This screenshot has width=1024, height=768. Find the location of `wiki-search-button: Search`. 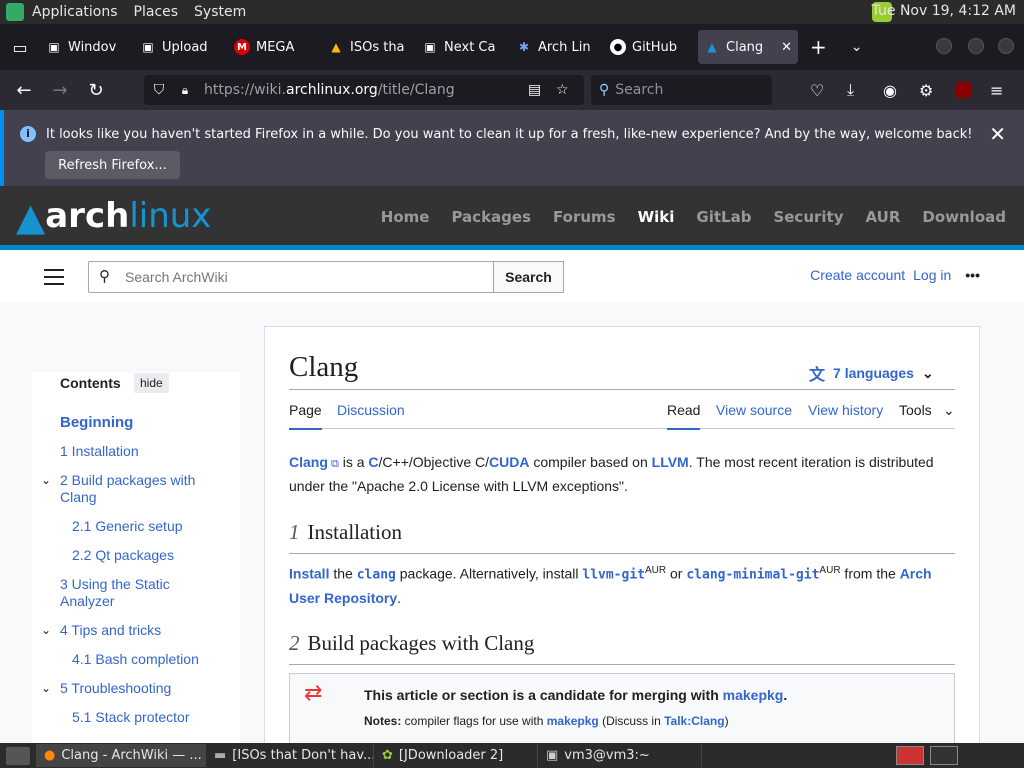

wiki-search-button: Search is located at coordinates (528, 277).